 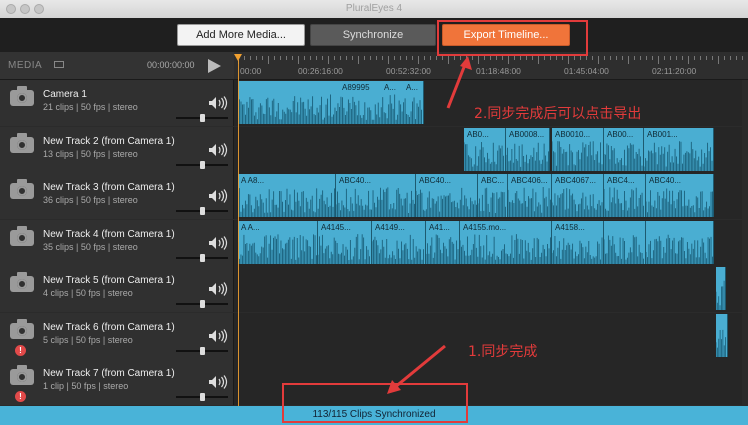 I want to click on sync-annotation: 1.同步完成, so click(x=503, y=352).